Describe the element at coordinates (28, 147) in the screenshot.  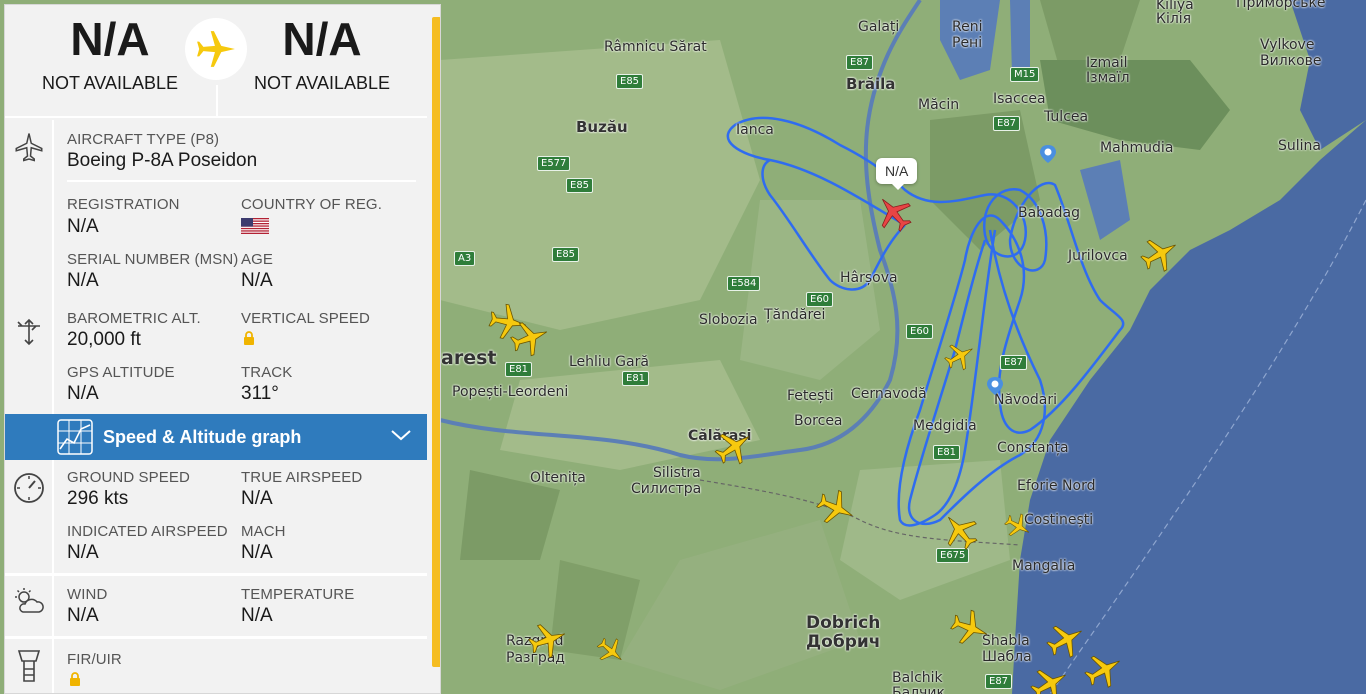
I see `aircraft-icon` at that location.